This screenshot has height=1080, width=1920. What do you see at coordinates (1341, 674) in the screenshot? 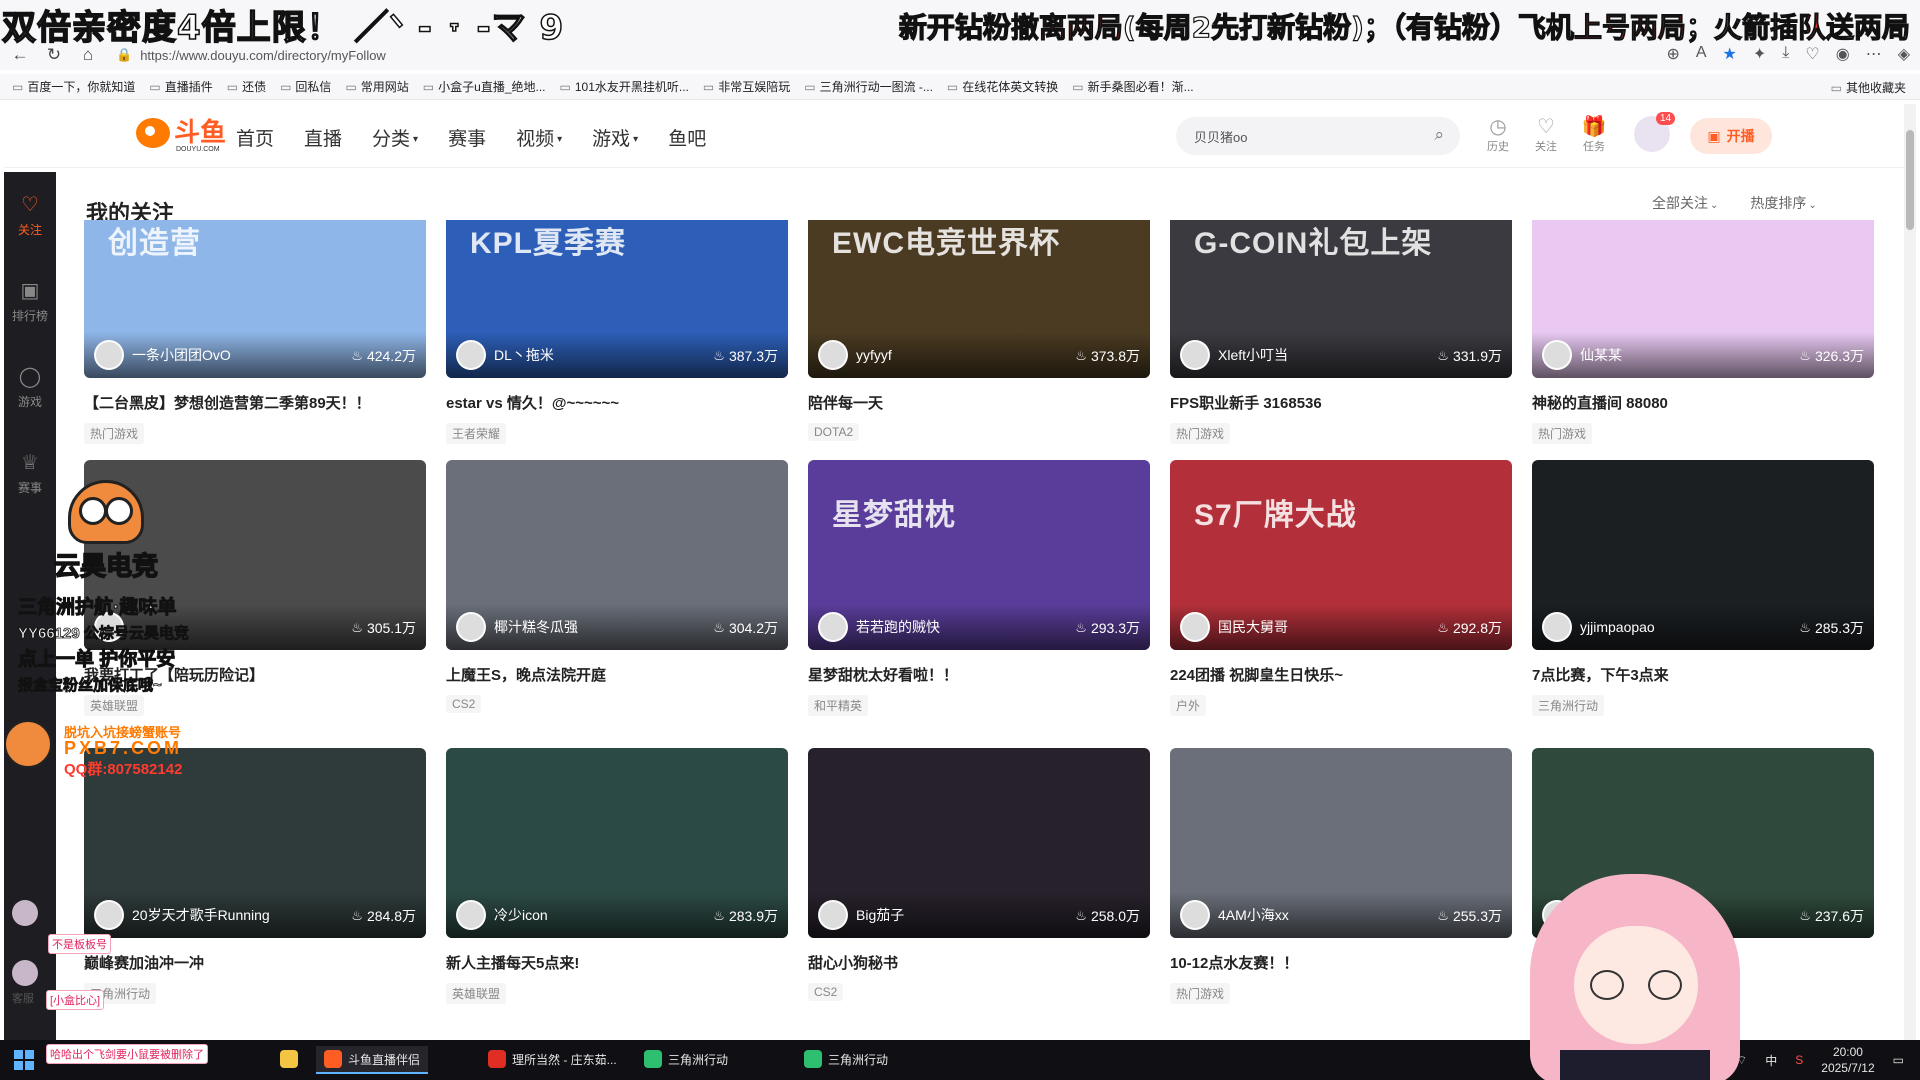
I see `stream-title: 224团播 祝脚皇生日快乐~` at bounding box center [1341, 674].